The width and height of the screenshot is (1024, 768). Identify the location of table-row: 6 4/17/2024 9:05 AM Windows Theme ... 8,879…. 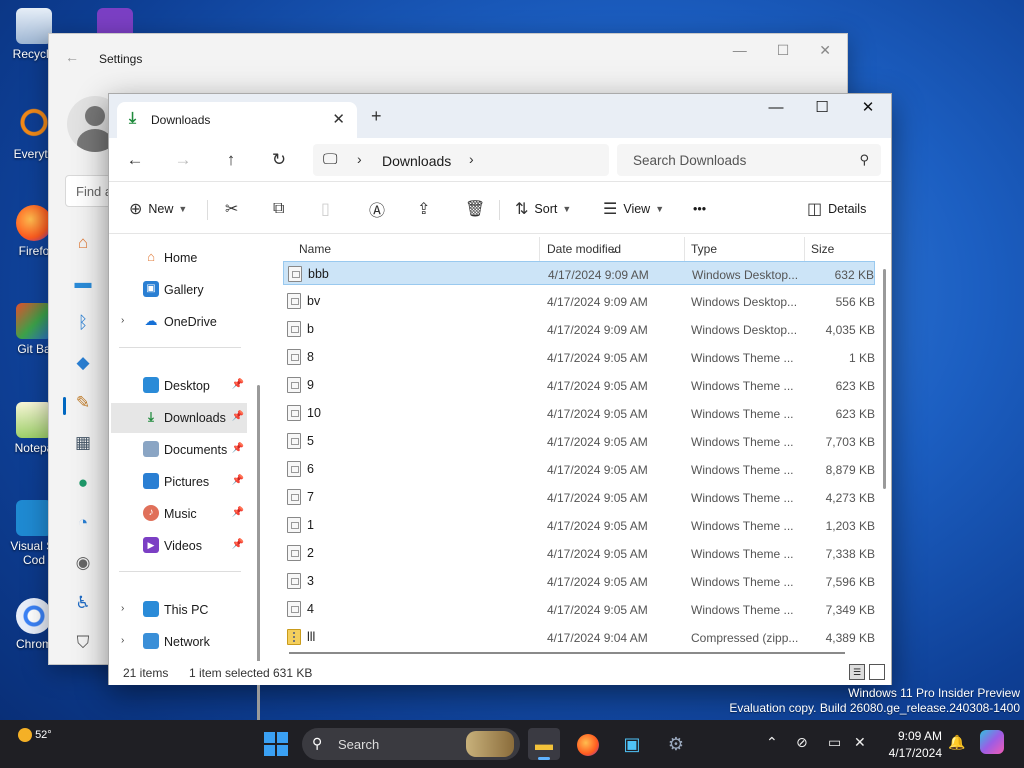
(579, 469).